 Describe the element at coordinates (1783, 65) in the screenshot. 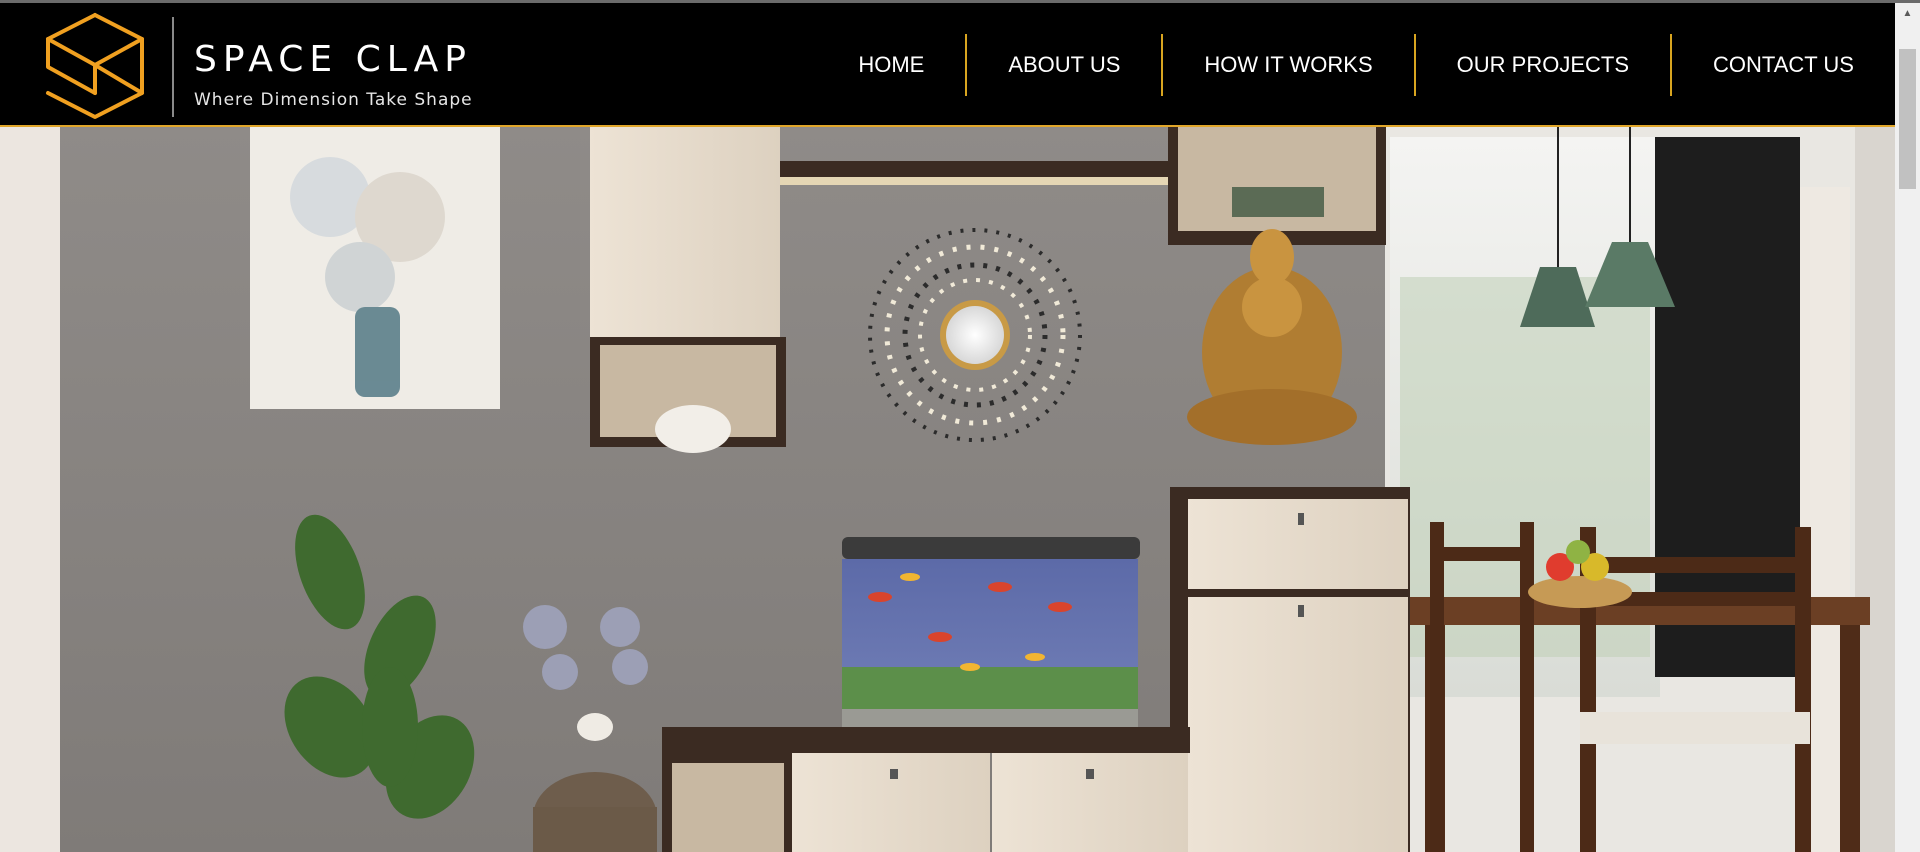

I see `nav-contact-us: CONTACT US` at that location.